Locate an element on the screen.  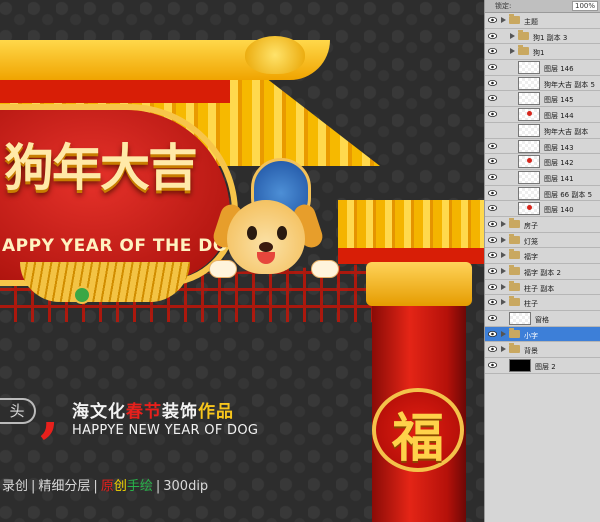
logo-badge-char: 头 is located at coordinates (17, 411).